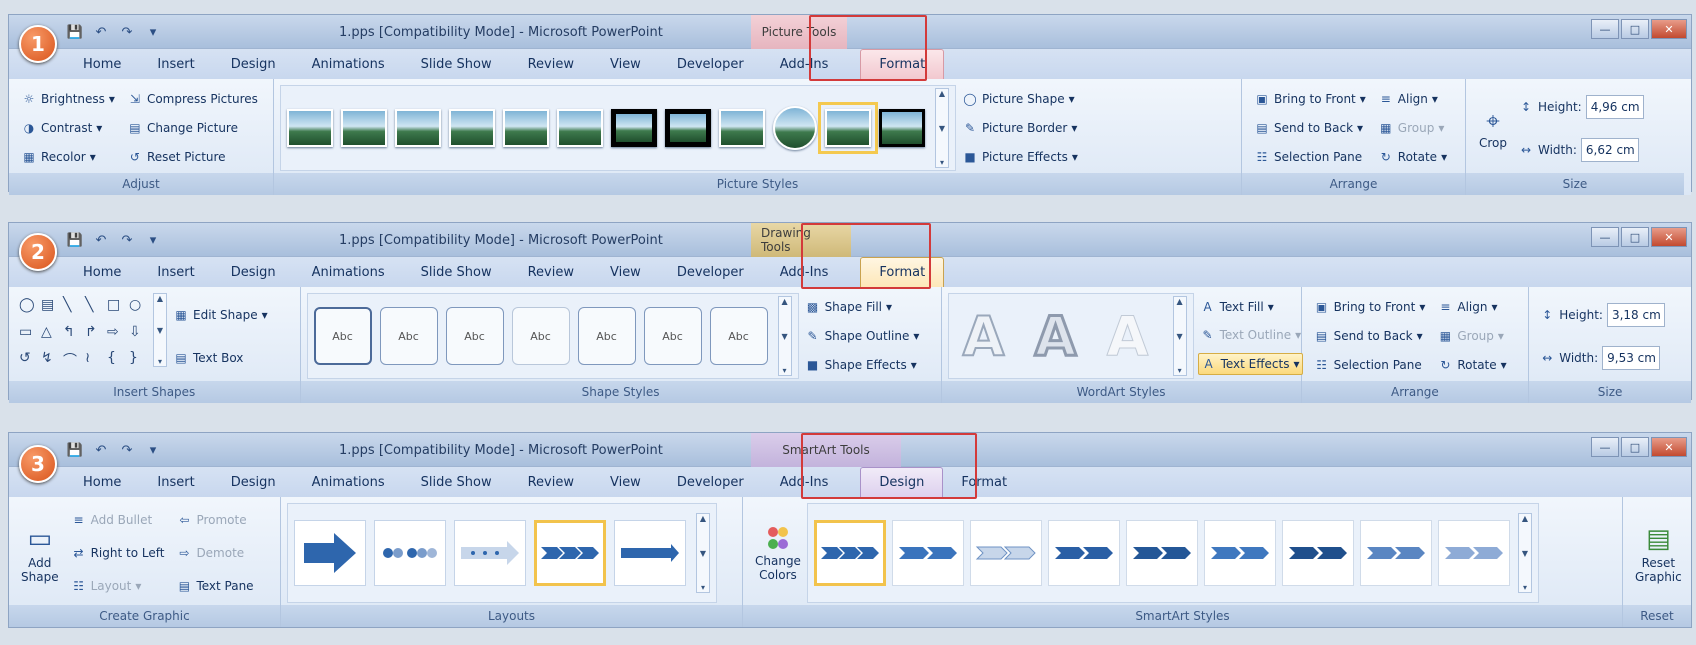  I want to click on minimize-icon: —, so click(1605, 29).